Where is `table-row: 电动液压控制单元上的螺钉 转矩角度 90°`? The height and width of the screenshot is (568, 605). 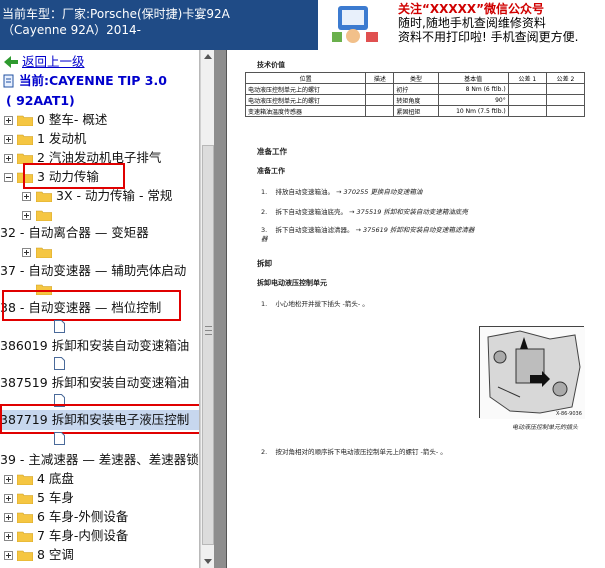
table-row: 电动液压控制单元上的螺钉 转矩角度 90° is located at coordinates (415, 100).